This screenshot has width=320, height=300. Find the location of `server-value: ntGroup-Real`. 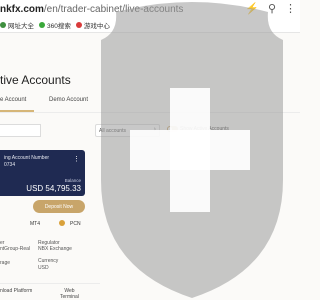

server-value: ntGroup-Real is located at coordinates (15, 249).